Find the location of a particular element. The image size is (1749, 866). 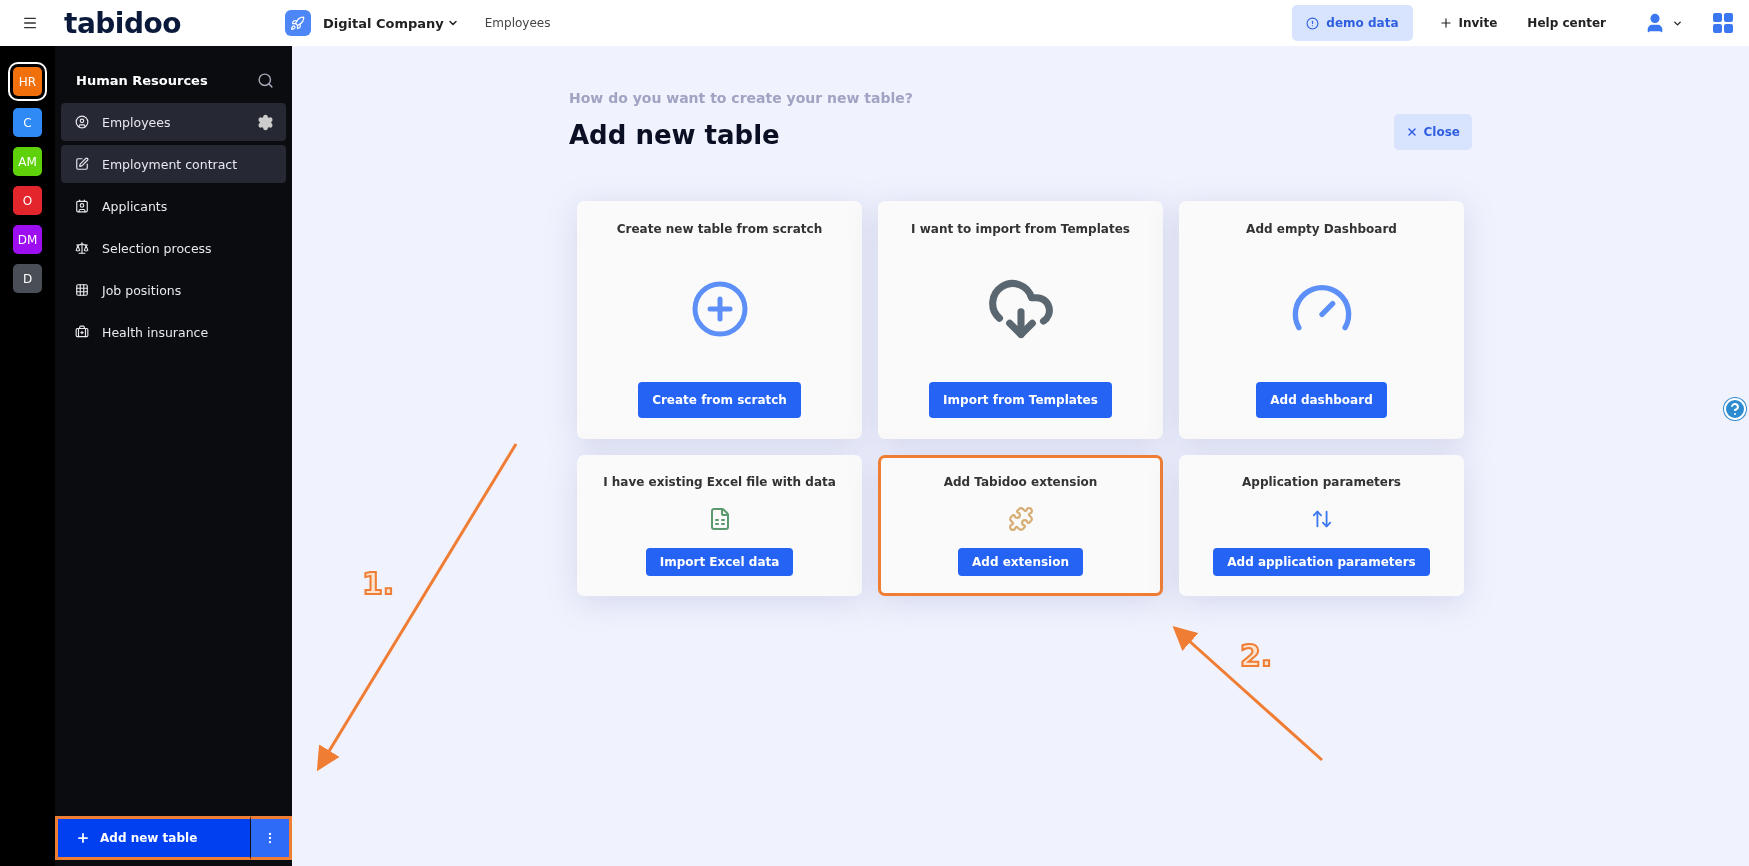

more-options-button is located at coordinates (271, 838).